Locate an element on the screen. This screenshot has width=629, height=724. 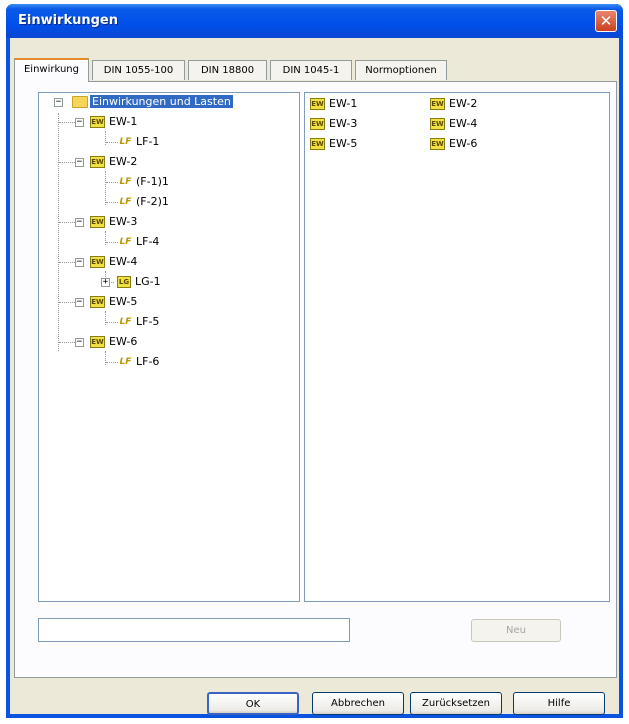
list-item-ew-5: EW EW-5 is located at coordinates (333, 144).